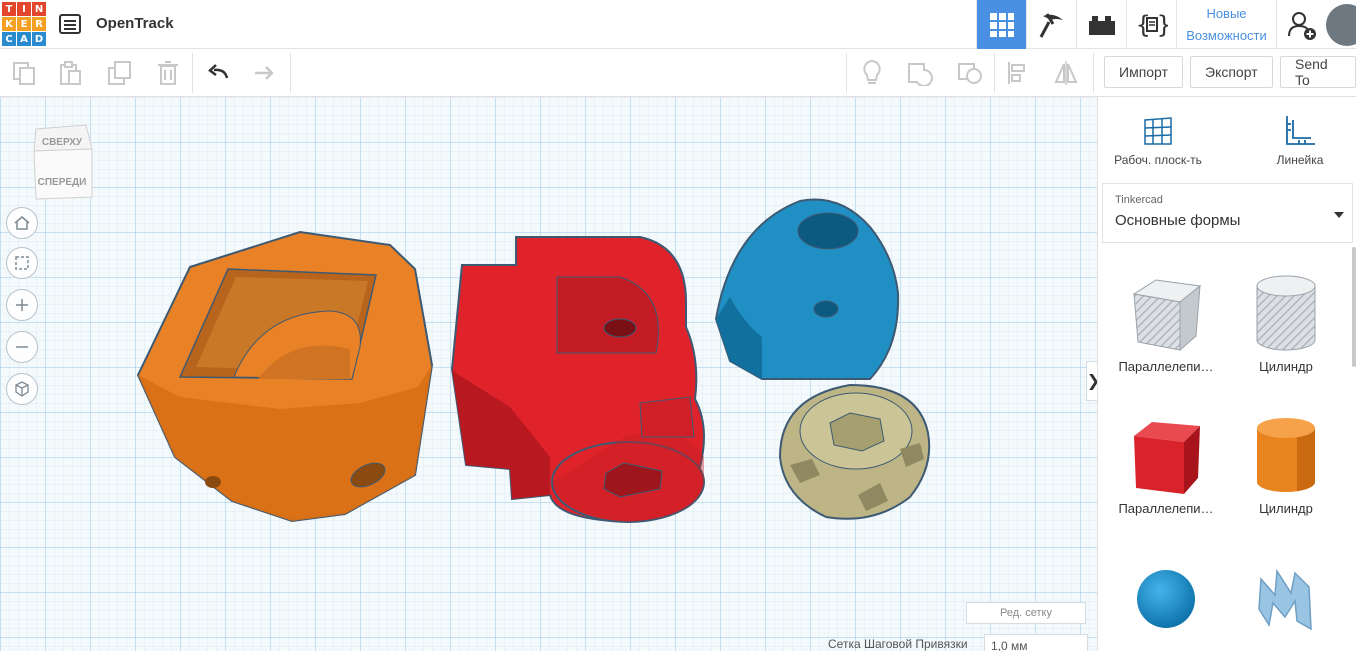  What do you see at coordinates (22, 263) in the screenshot?
I see `fit-view-icon` at bounding box center [22, 263].